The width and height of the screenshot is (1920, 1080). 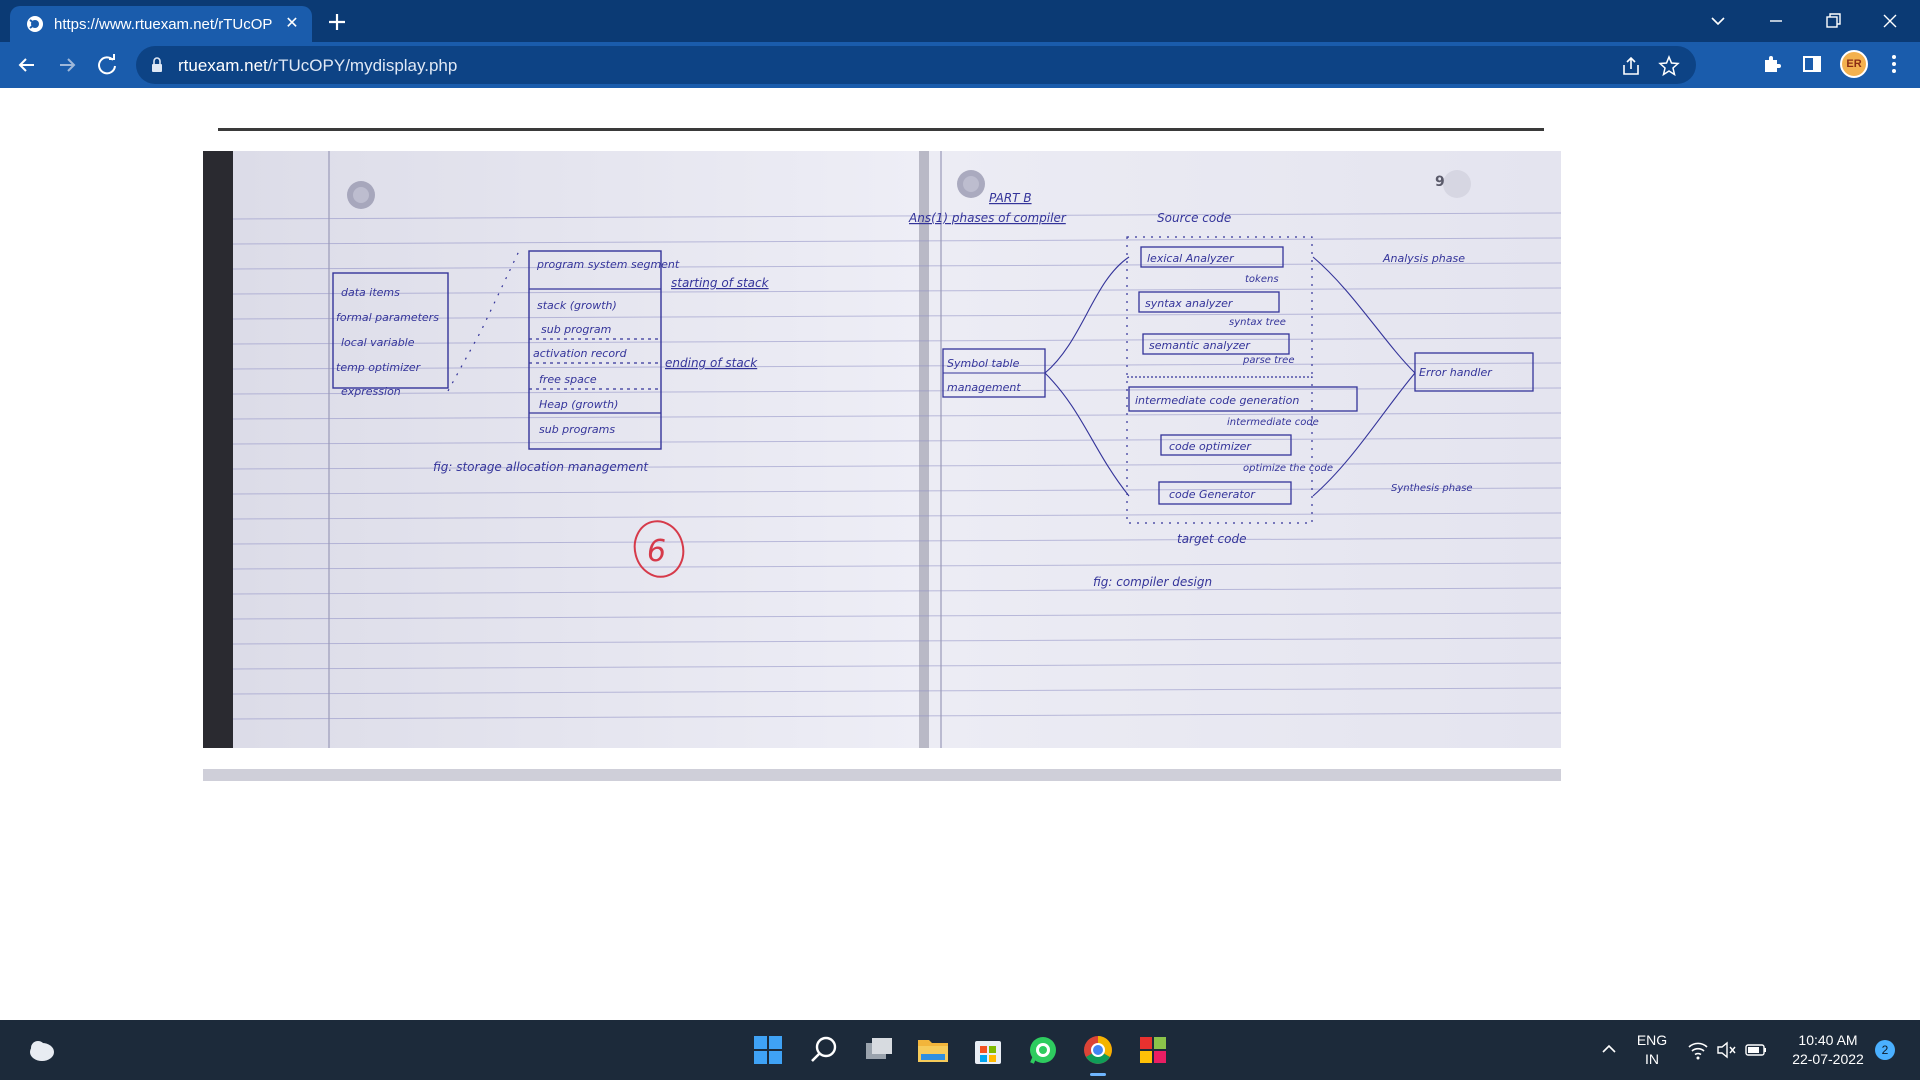 I want to click on stack-box-label-5: free space, so click(x=568, y=379).